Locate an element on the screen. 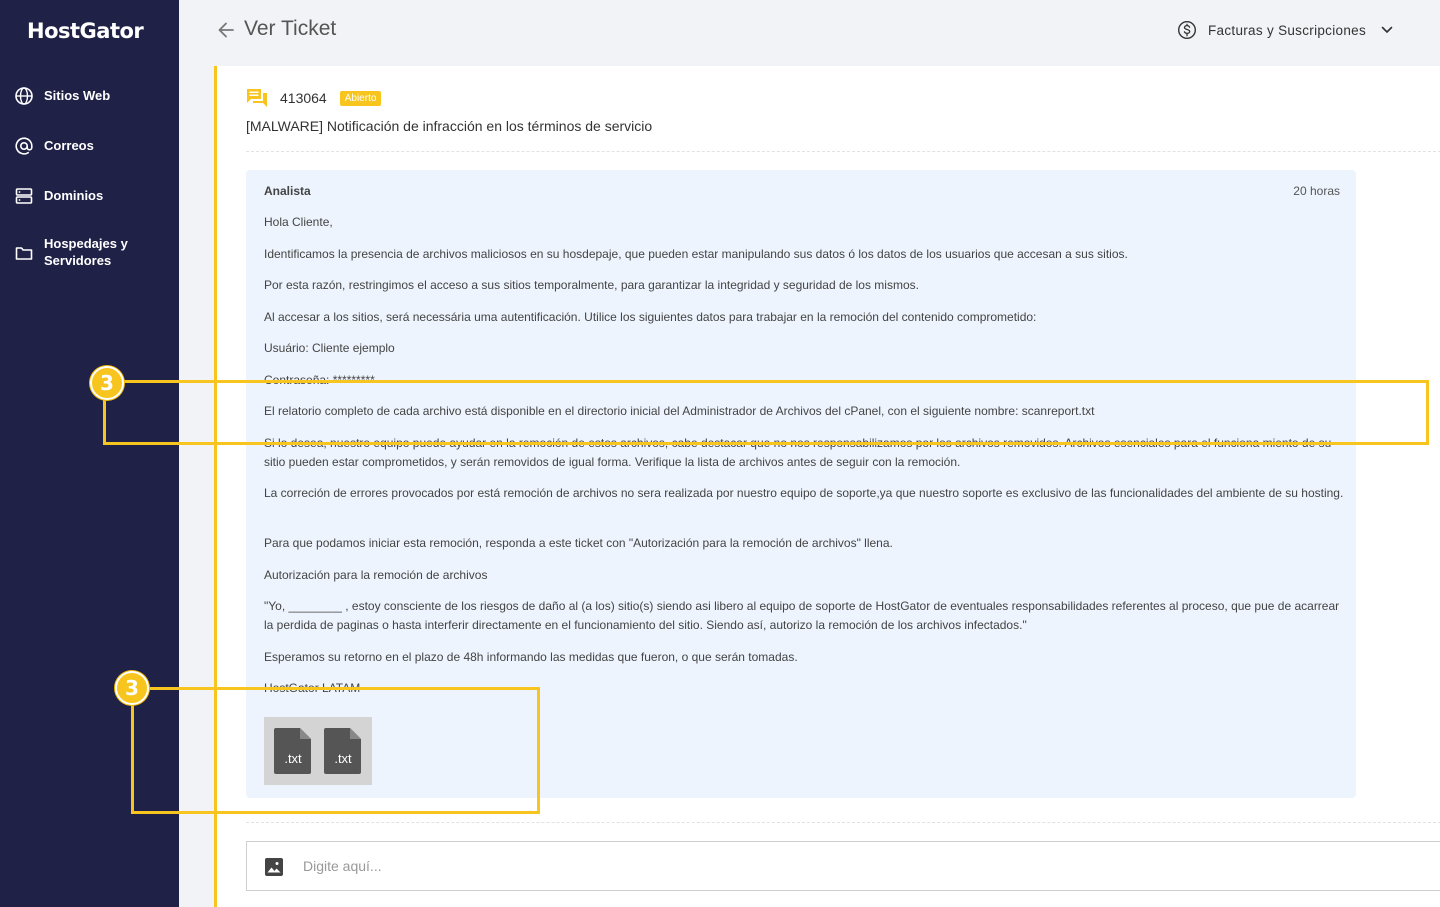 This screenshot has height=907, width=1440. sidebar-item-dominios: Dominios is located at coordinates (89, 196).